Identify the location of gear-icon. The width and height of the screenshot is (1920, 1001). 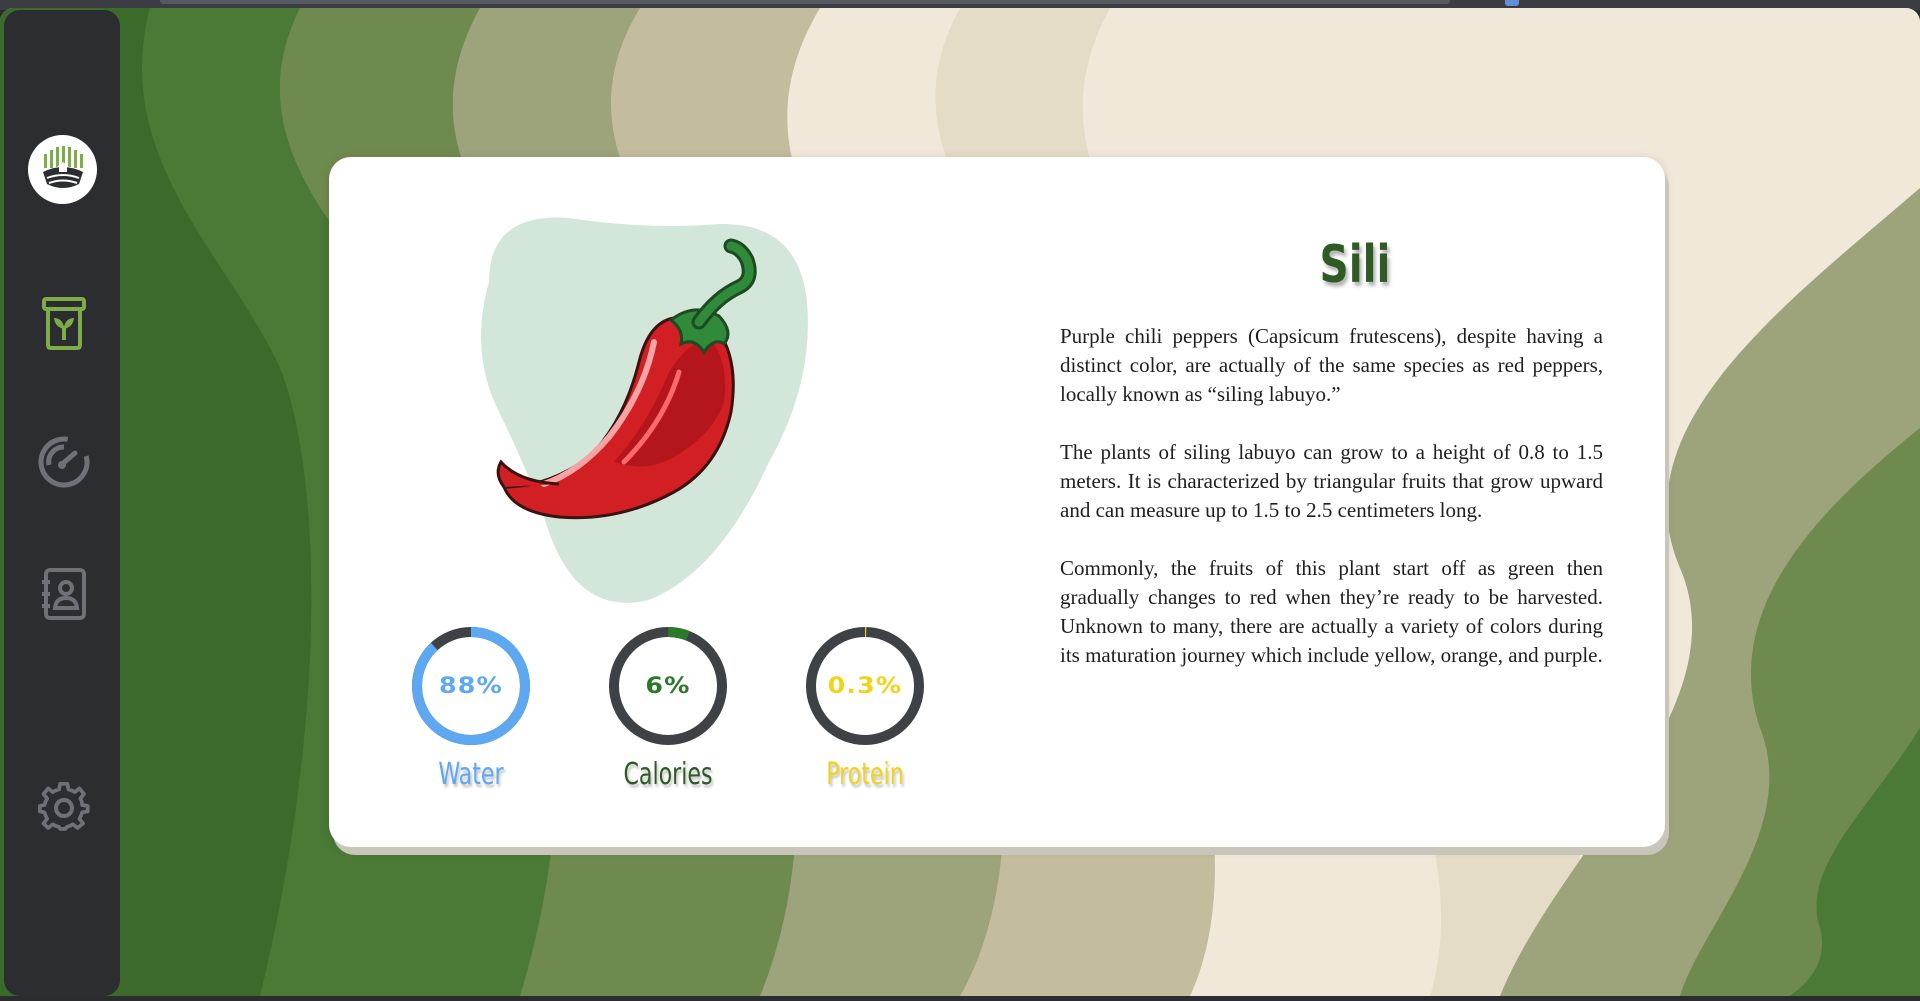
(64, 806).